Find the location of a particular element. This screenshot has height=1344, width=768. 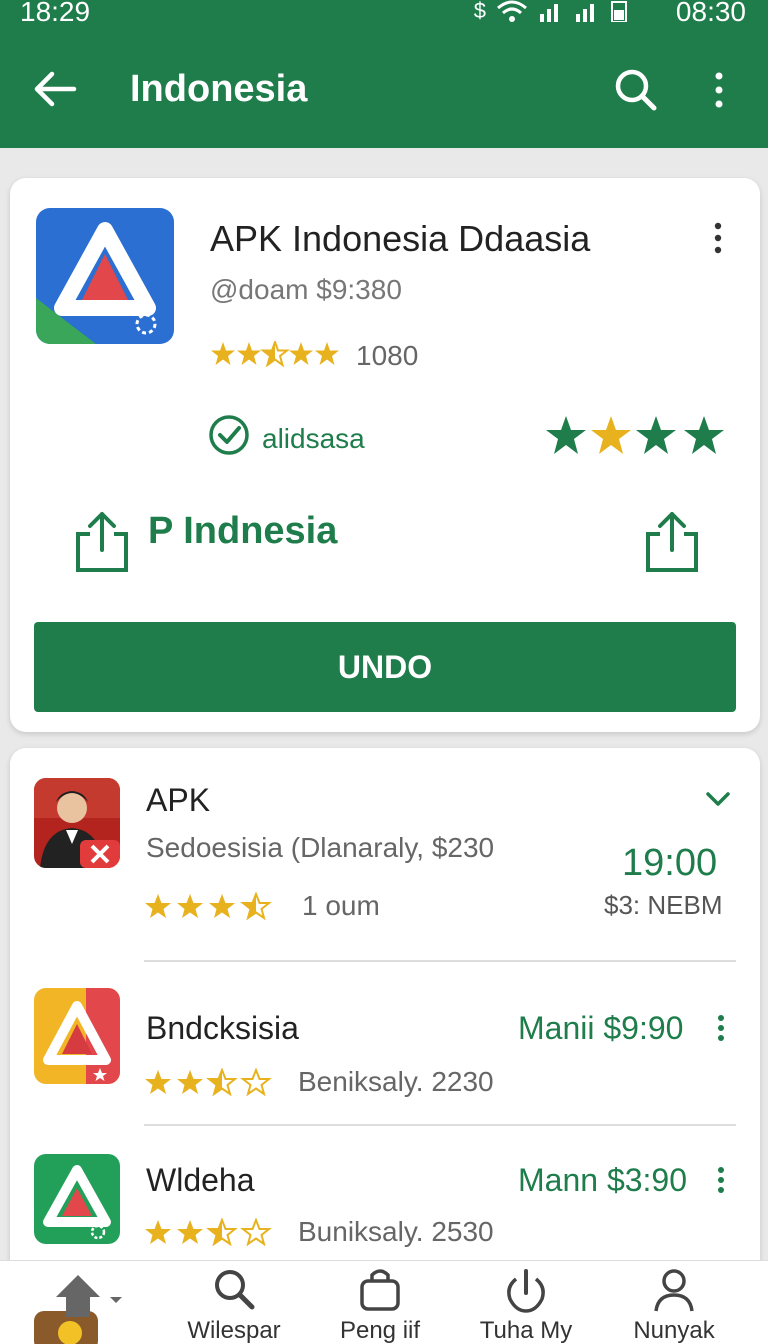

status-icons: $ is located at coordinates (551, 13).